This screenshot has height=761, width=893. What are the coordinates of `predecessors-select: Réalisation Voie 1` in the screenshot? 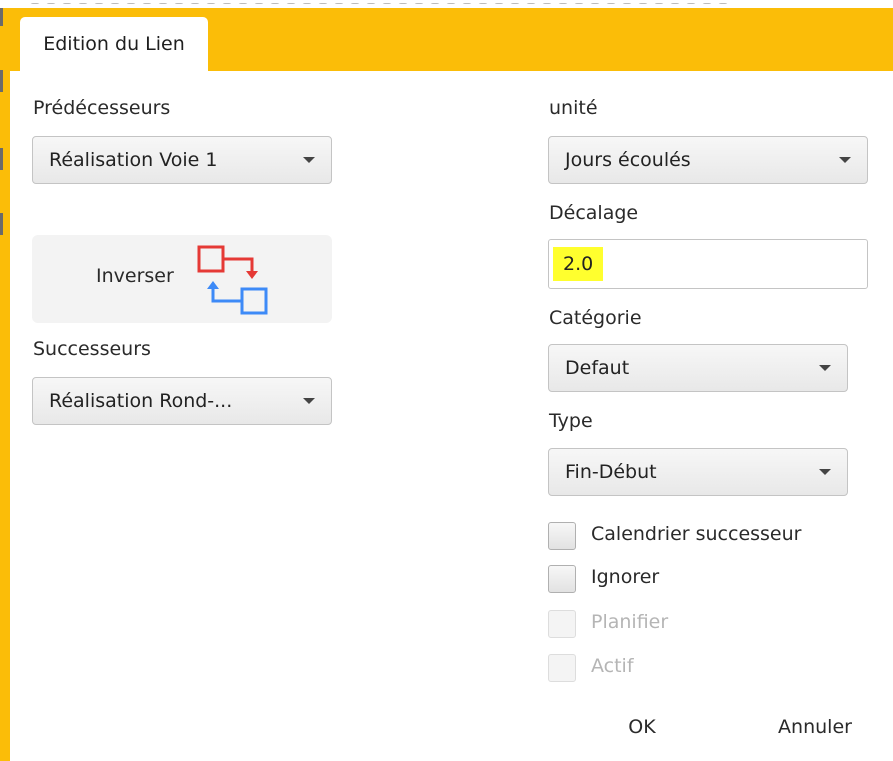 It's located at (182, 160).